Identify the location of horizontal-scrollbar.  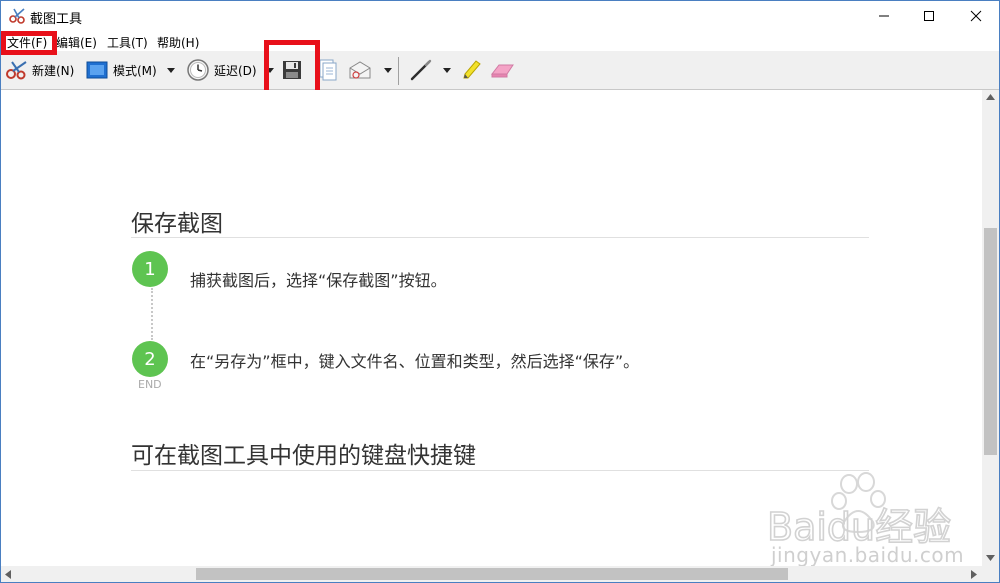
(491, 574).